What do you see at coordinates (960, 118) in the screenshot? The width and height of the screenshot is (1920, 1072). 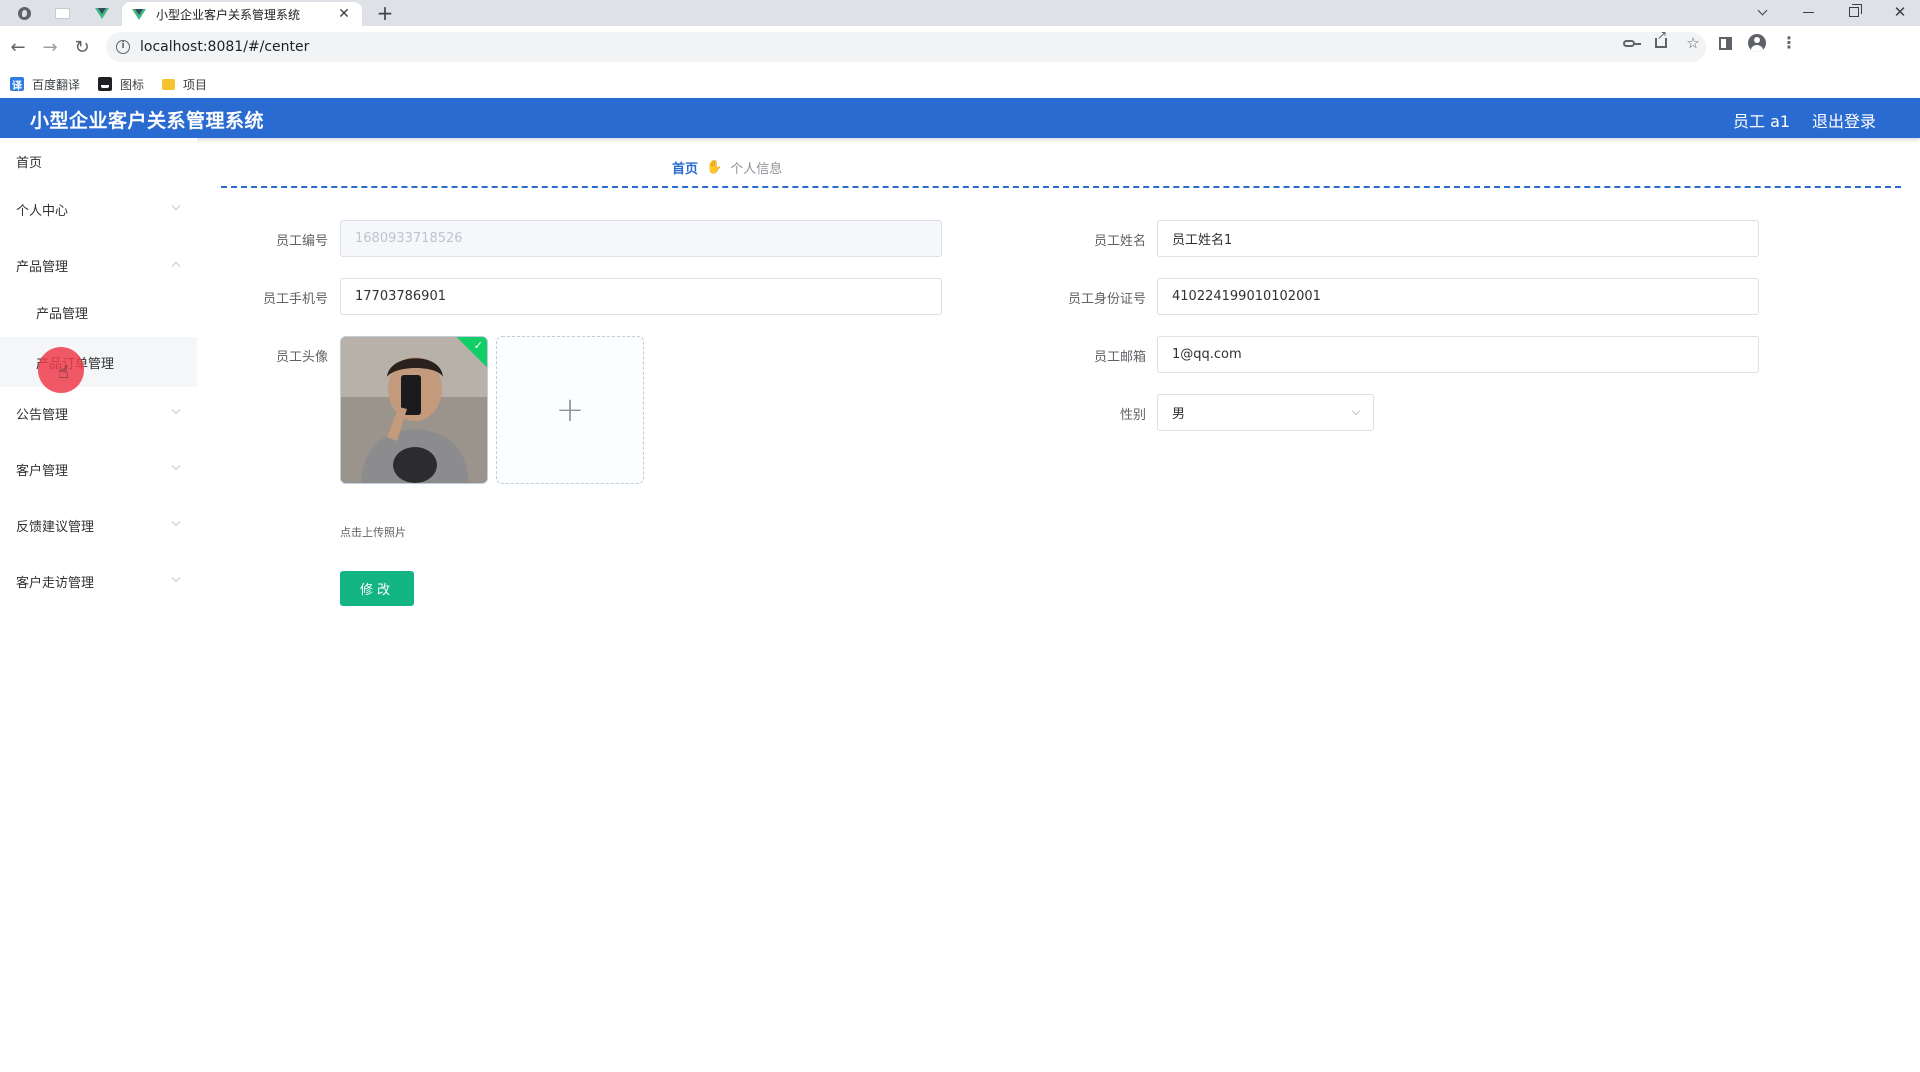 I see `app-header: 小型企业客户关系管理系统 员工 a1 退出登录` at bounding box center [960, 118].